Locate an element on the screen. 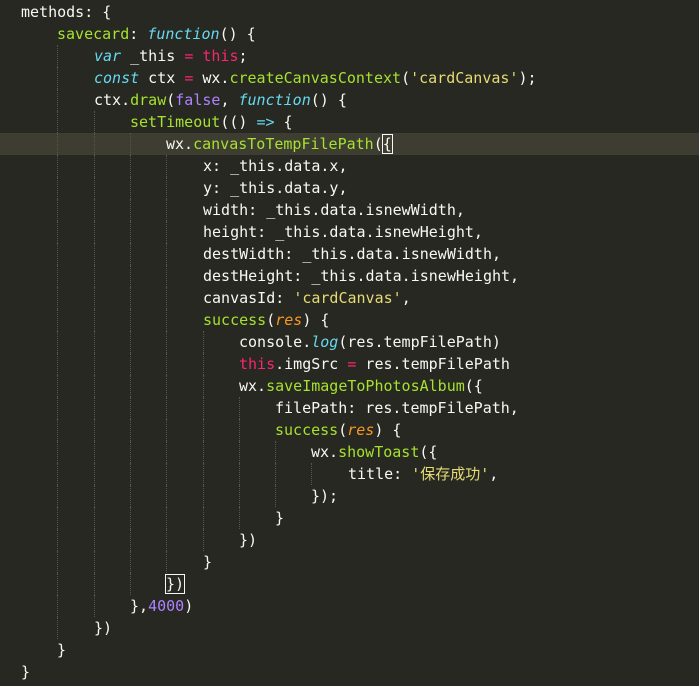 This screenshot has width=699, height=686. code-line: width: _this.data.isnewWidth, is located at coordinates (349, 210).